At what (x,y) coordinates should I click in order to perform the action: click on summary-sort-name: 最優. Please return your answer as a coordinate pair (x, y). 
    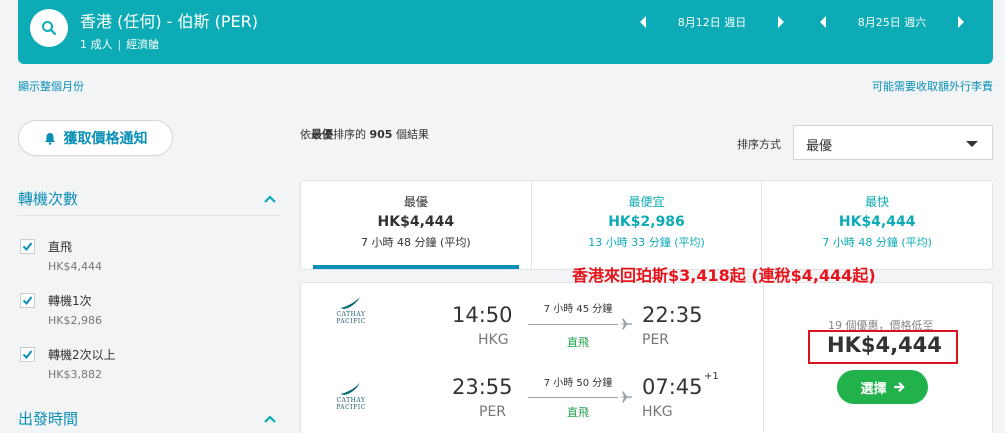
    Looking at the image, I should click on (322, 134).